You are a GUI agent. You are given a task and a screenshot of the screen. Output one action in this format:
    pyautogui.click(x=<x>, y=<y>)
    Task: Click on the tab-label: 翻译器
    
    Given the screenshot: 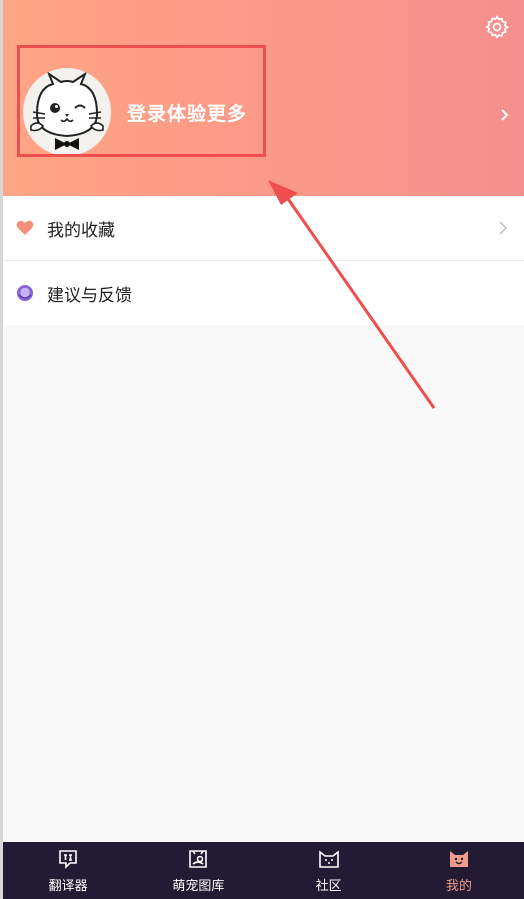 What is the action you would take?
    pyautogui.click(x=68, y=886)
    